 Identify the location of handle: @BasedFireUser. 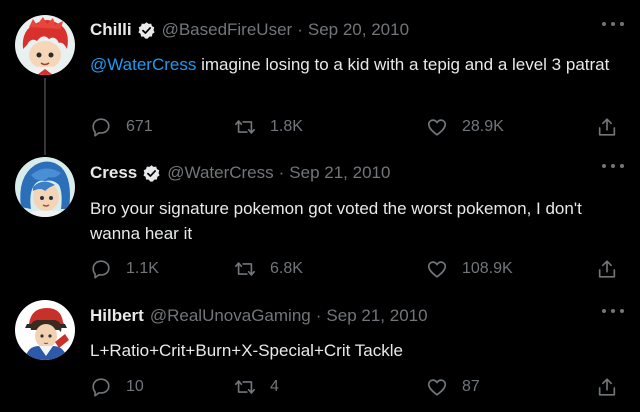
(227, 30).